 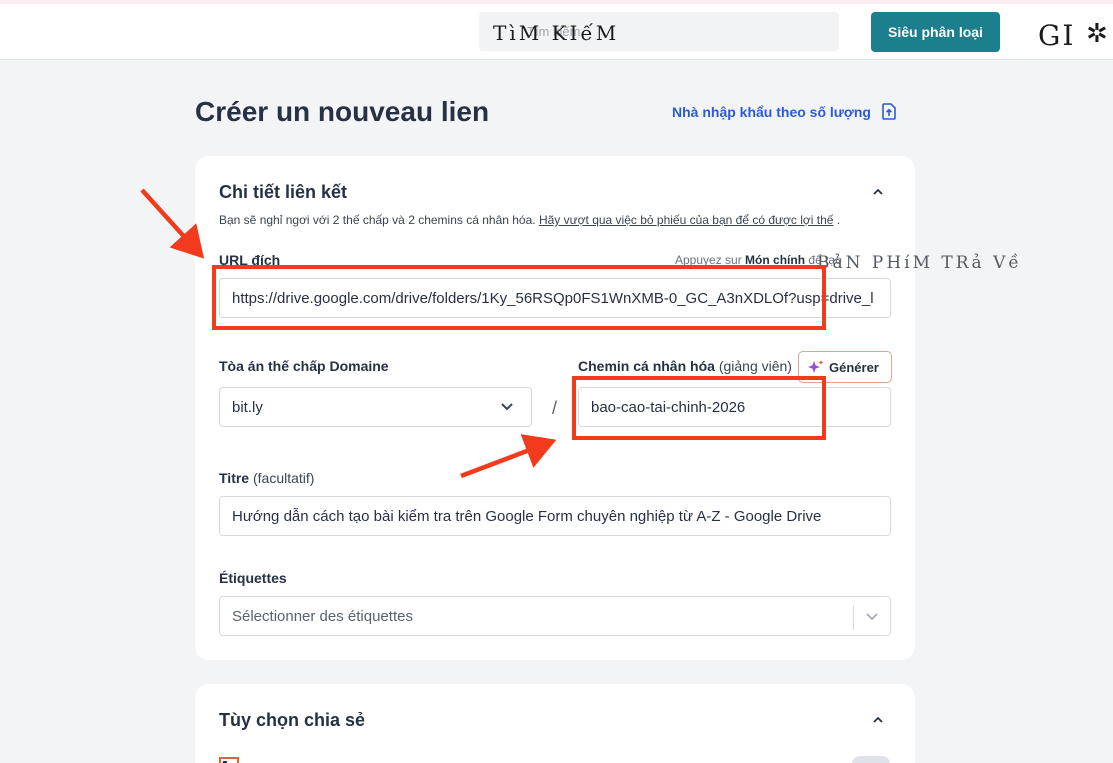 I want to click on highlight-box-url, so click(x=519, y=297).